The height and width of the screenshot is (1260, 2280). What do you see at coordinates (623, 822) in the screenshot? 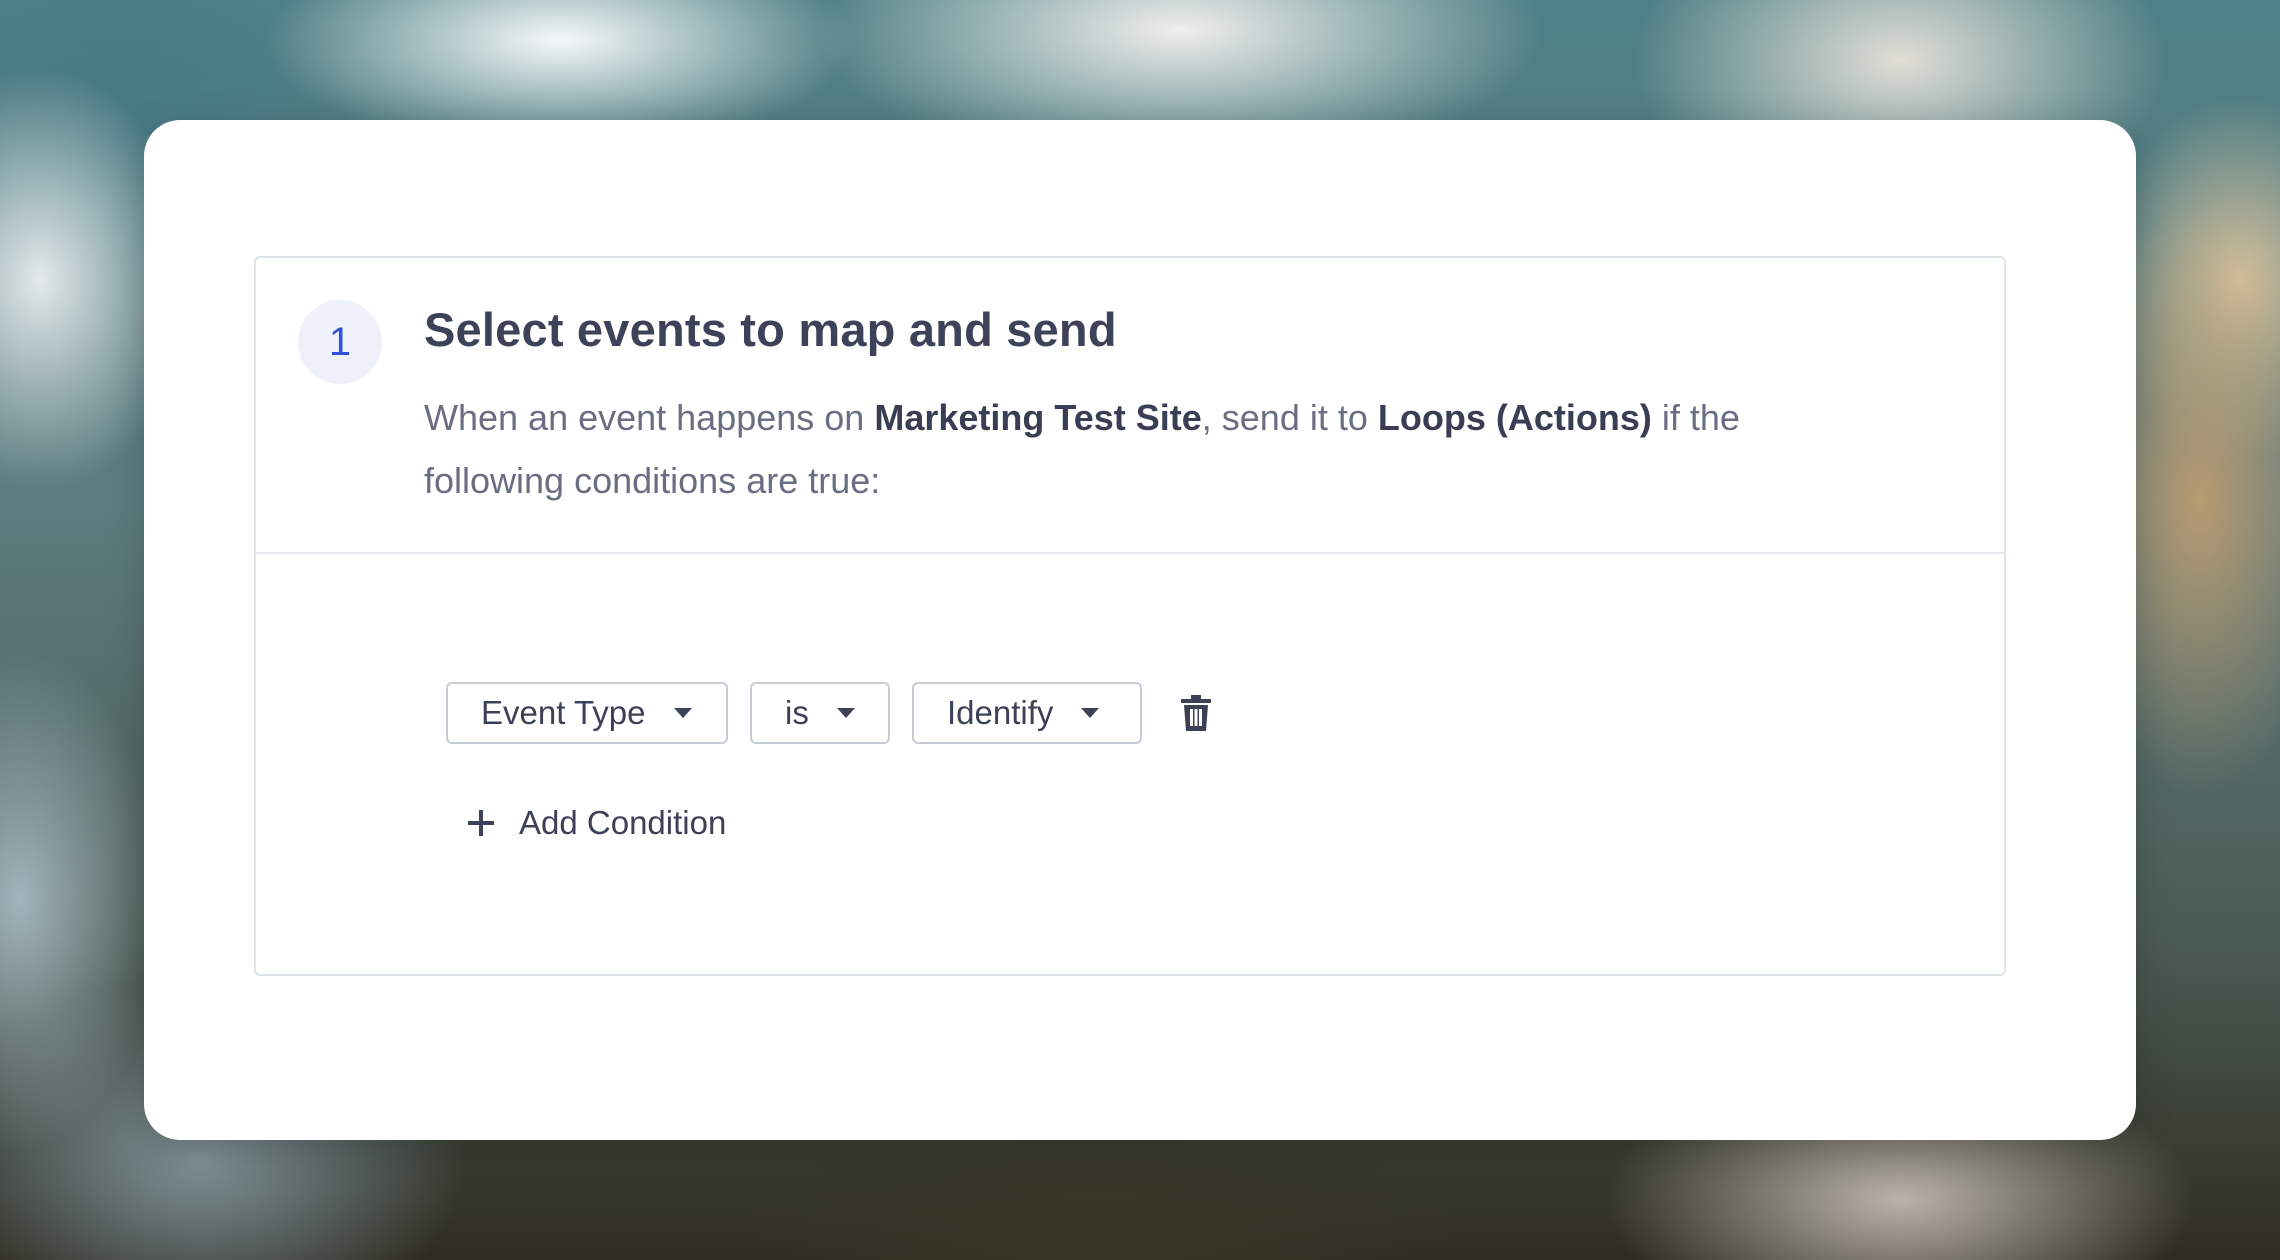
I see `add-condition-label: Add Condition` at bounding box center [623, 822].